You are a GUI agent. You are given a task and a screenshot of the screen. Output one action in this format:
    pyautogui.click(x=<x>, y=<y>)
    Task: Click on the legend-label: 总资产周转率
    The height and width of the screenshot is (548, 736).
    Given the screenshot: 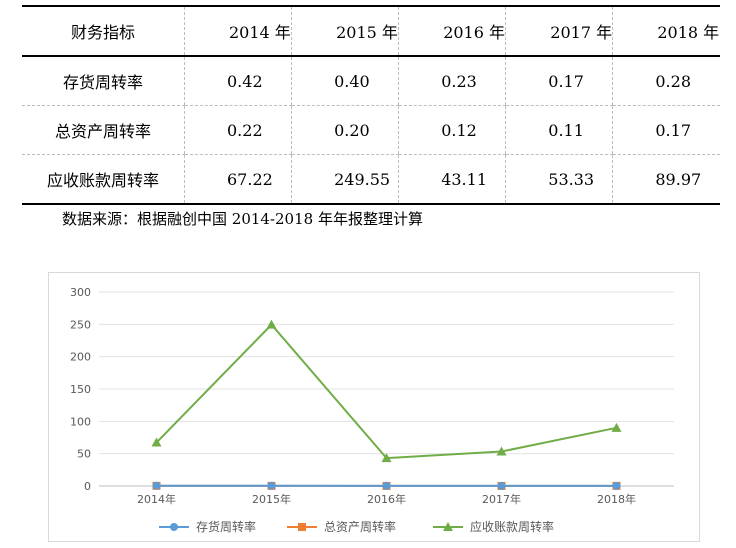 What is the action you would take?
    pyautogui.click(x=360, y=526)
    